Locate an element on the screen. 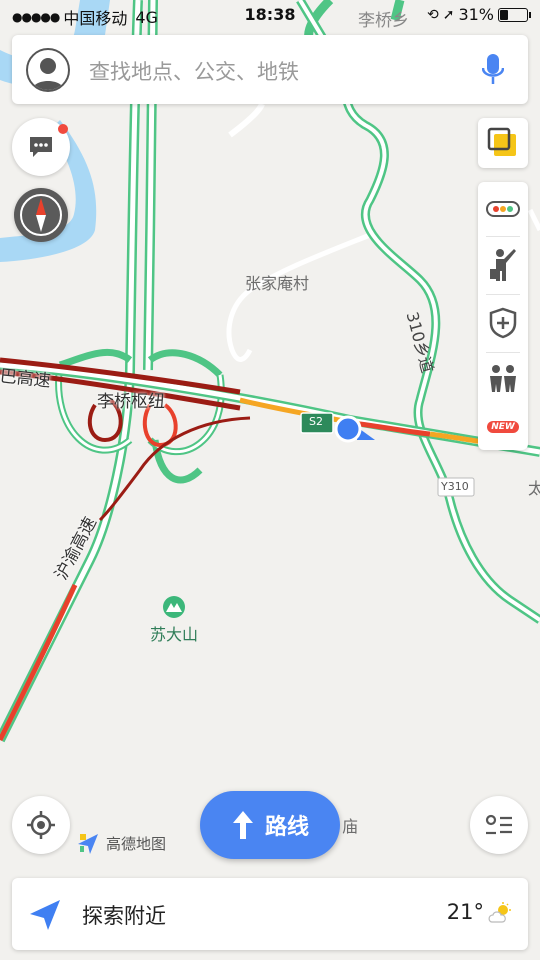 This screenshot has height=960, width=540. route-button-label: 路线 is located at coordinates (286, 827).